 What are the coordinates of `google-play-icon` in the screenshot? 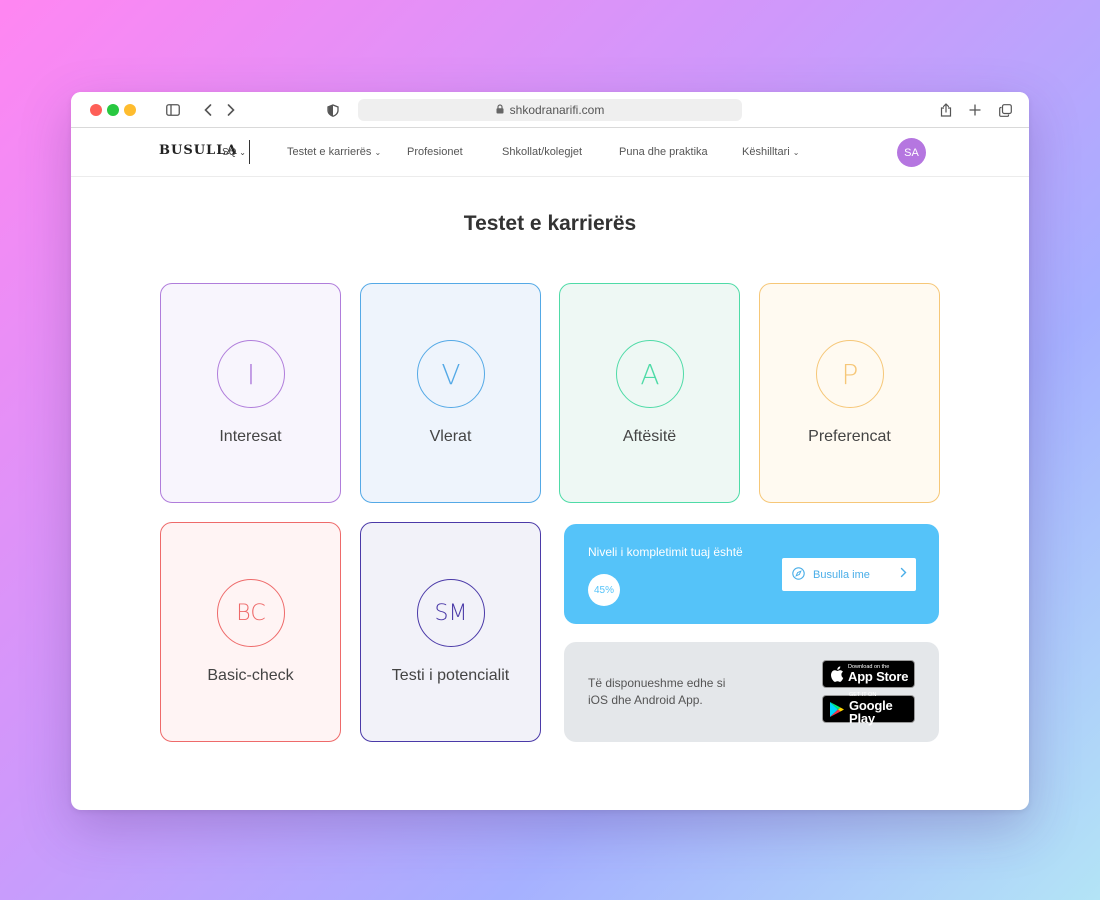 It's located at (837, 709).